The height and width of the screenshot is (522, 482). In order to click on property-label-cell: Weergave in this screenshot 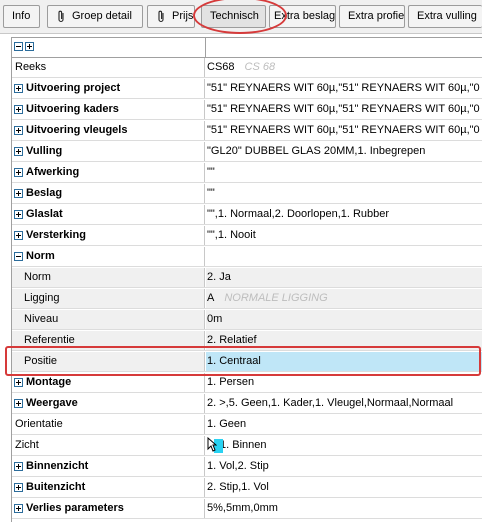, I will do `click(108, 403)`.